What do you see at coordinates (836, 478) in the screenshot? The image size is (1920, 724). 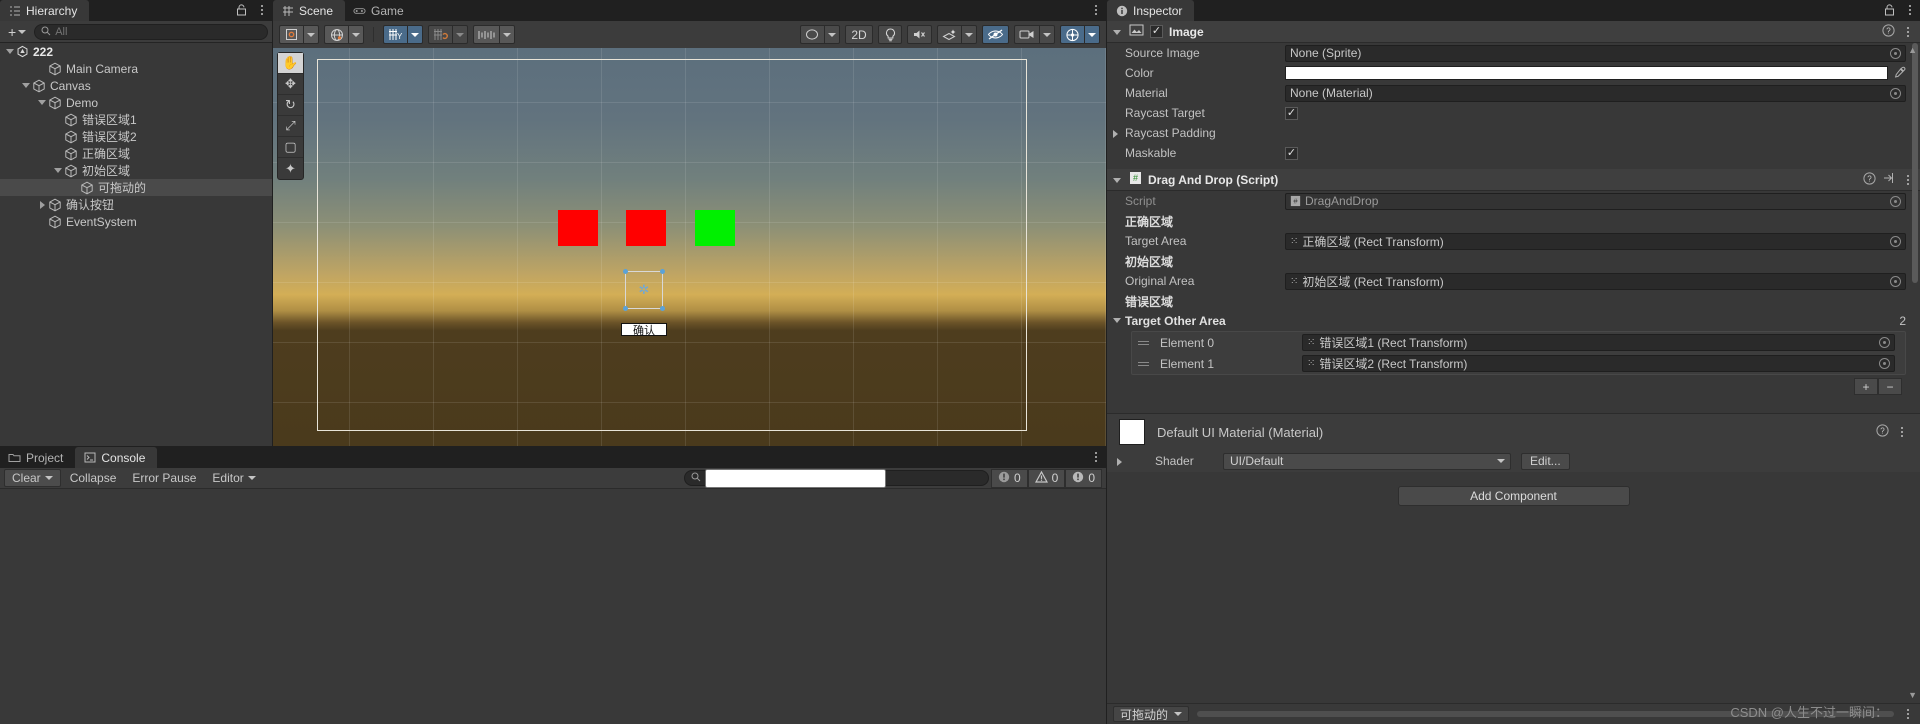 I see `console-search` at bounding box center [836, 478].